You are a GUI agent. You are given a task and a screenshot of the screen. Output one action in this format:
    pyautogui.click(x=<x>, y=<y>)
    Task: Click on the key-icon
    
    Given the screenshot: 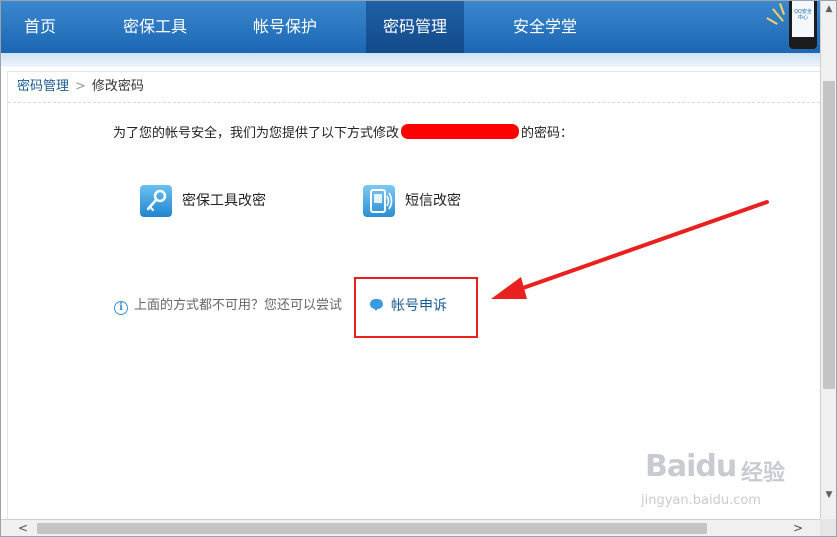 What is the action you would take?
    pyautogui.click(x=156, y=201)
    